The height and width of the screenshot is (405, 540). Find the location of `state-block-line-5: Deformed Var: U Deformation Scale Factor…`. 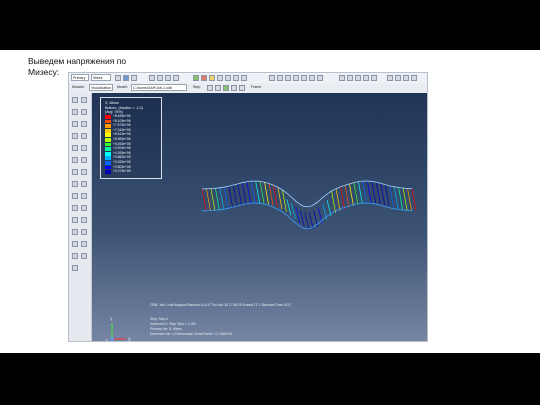

state-block-line-5: Deformed Var: U Deformation Scale Factor… is located at coordinates (191, 334).